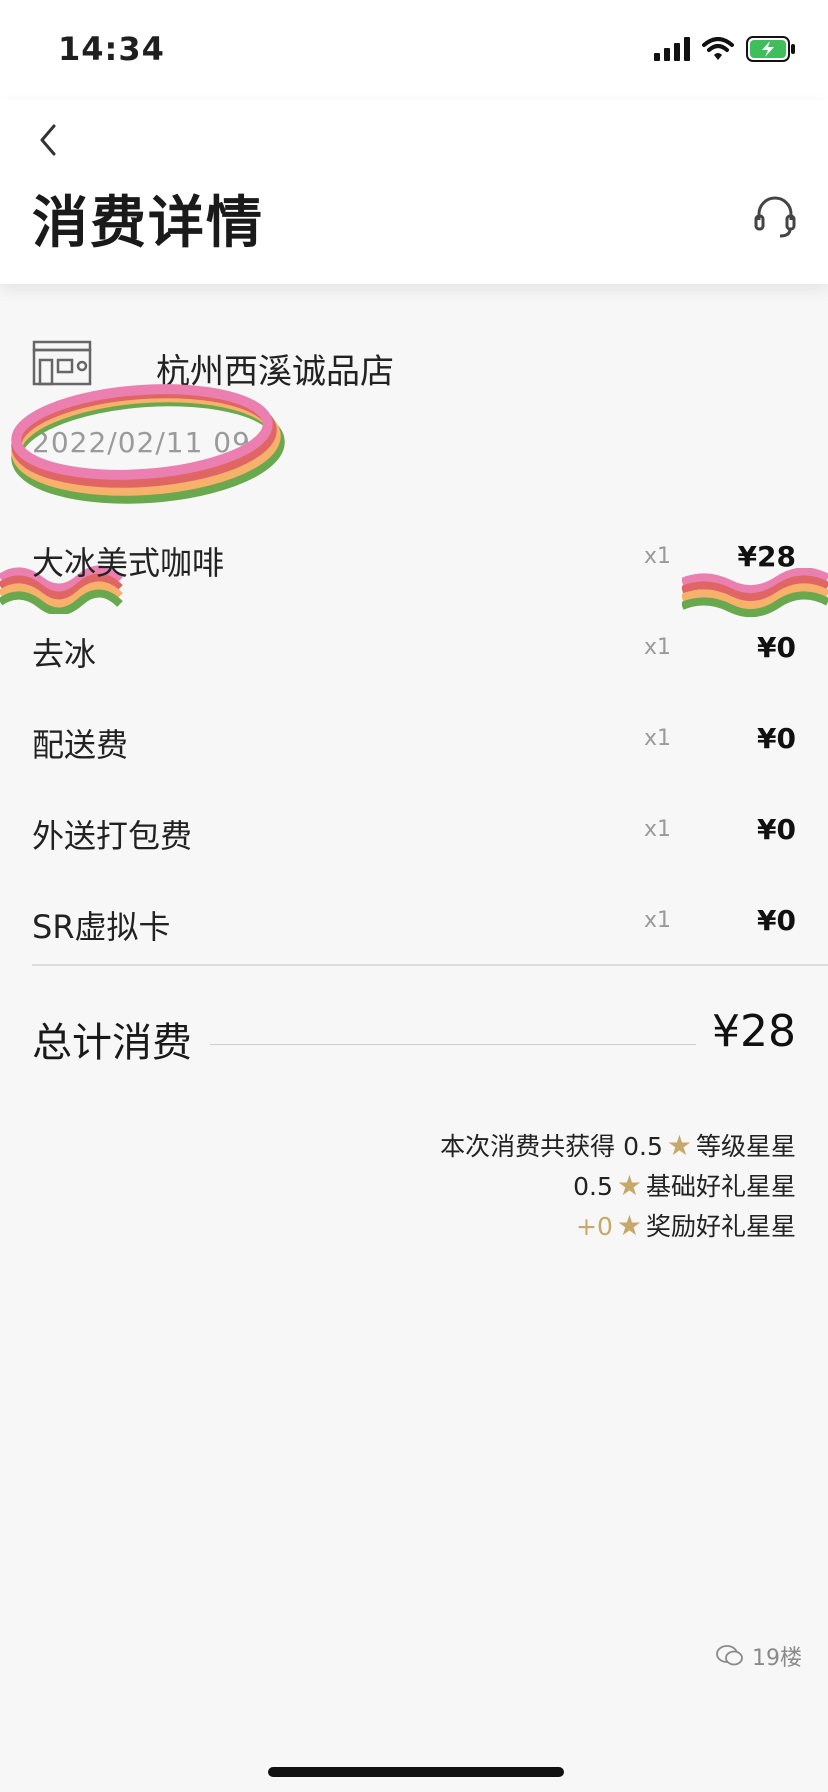 The width and height of the screenshot is (828, 1792). I want to click on basic-stars-line: 0.5 ★ 基础好礼星星, so click(496, 1186).